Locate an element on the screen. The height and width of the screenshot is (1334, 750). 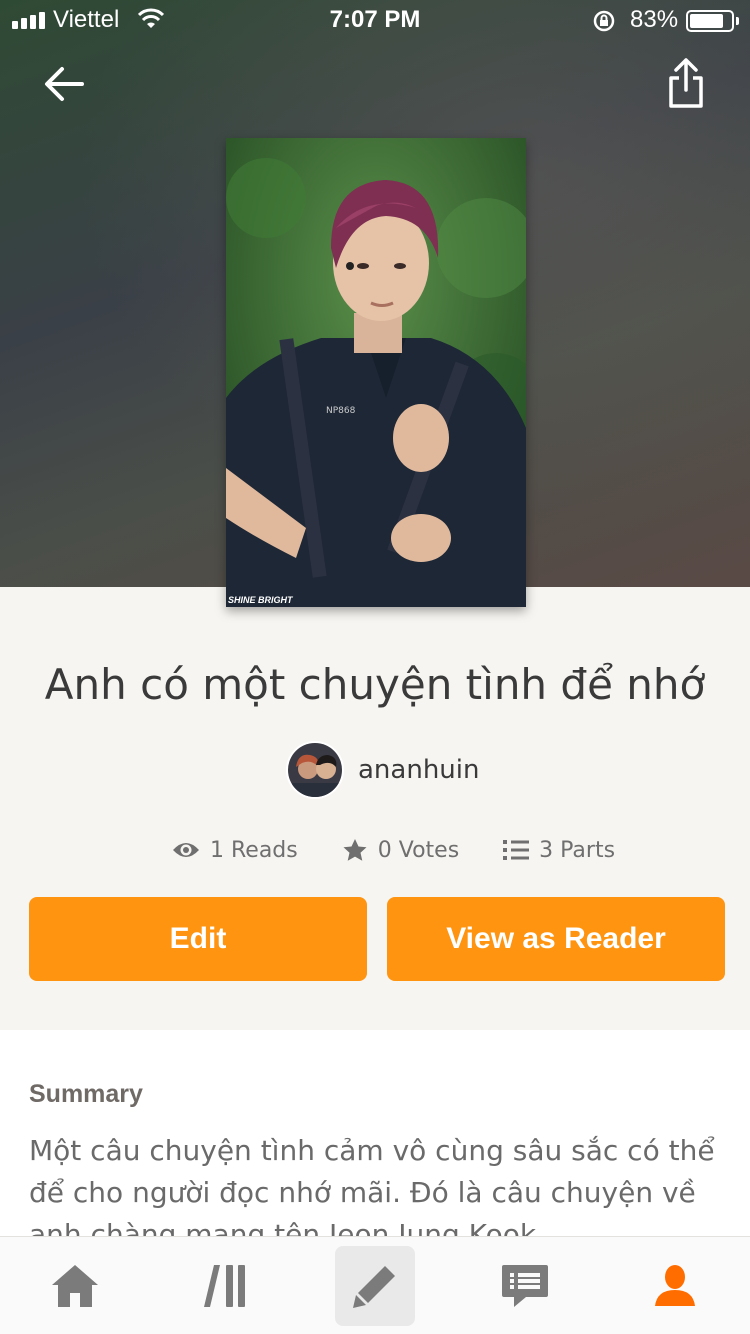
reads-stat: 1 Reads is located at coordinates (235, 850).